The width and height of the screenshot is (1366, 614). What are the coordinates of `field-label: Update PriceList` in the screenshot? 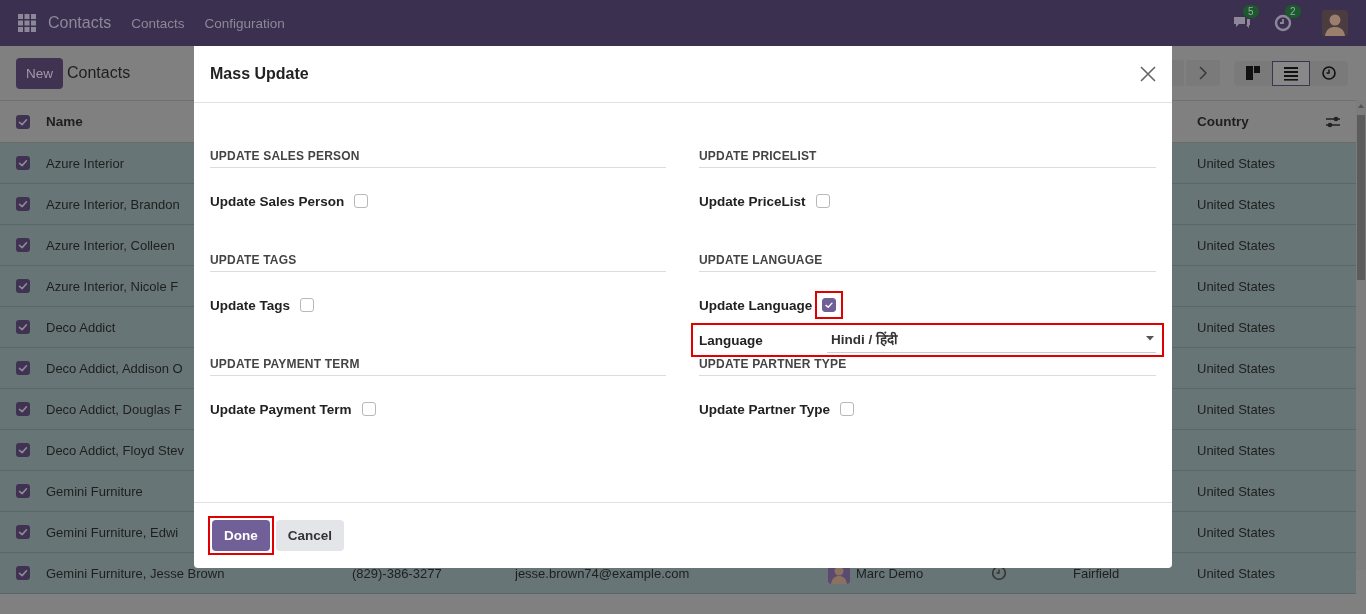 It's located at (752, 201).